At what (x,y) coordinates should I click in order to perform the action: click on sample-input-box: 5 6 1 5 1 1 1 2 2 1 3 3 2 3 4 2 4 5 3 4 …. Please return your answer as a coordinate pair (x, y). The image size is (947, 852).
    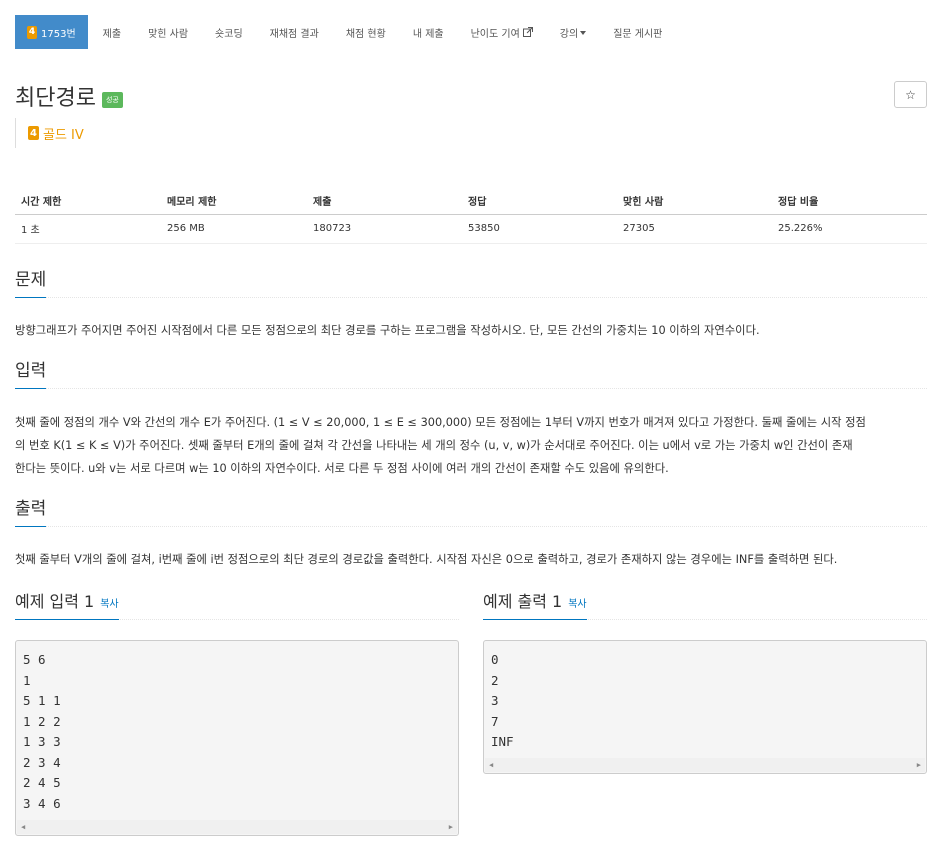
    Looking at the image, I should click on (237, 738).